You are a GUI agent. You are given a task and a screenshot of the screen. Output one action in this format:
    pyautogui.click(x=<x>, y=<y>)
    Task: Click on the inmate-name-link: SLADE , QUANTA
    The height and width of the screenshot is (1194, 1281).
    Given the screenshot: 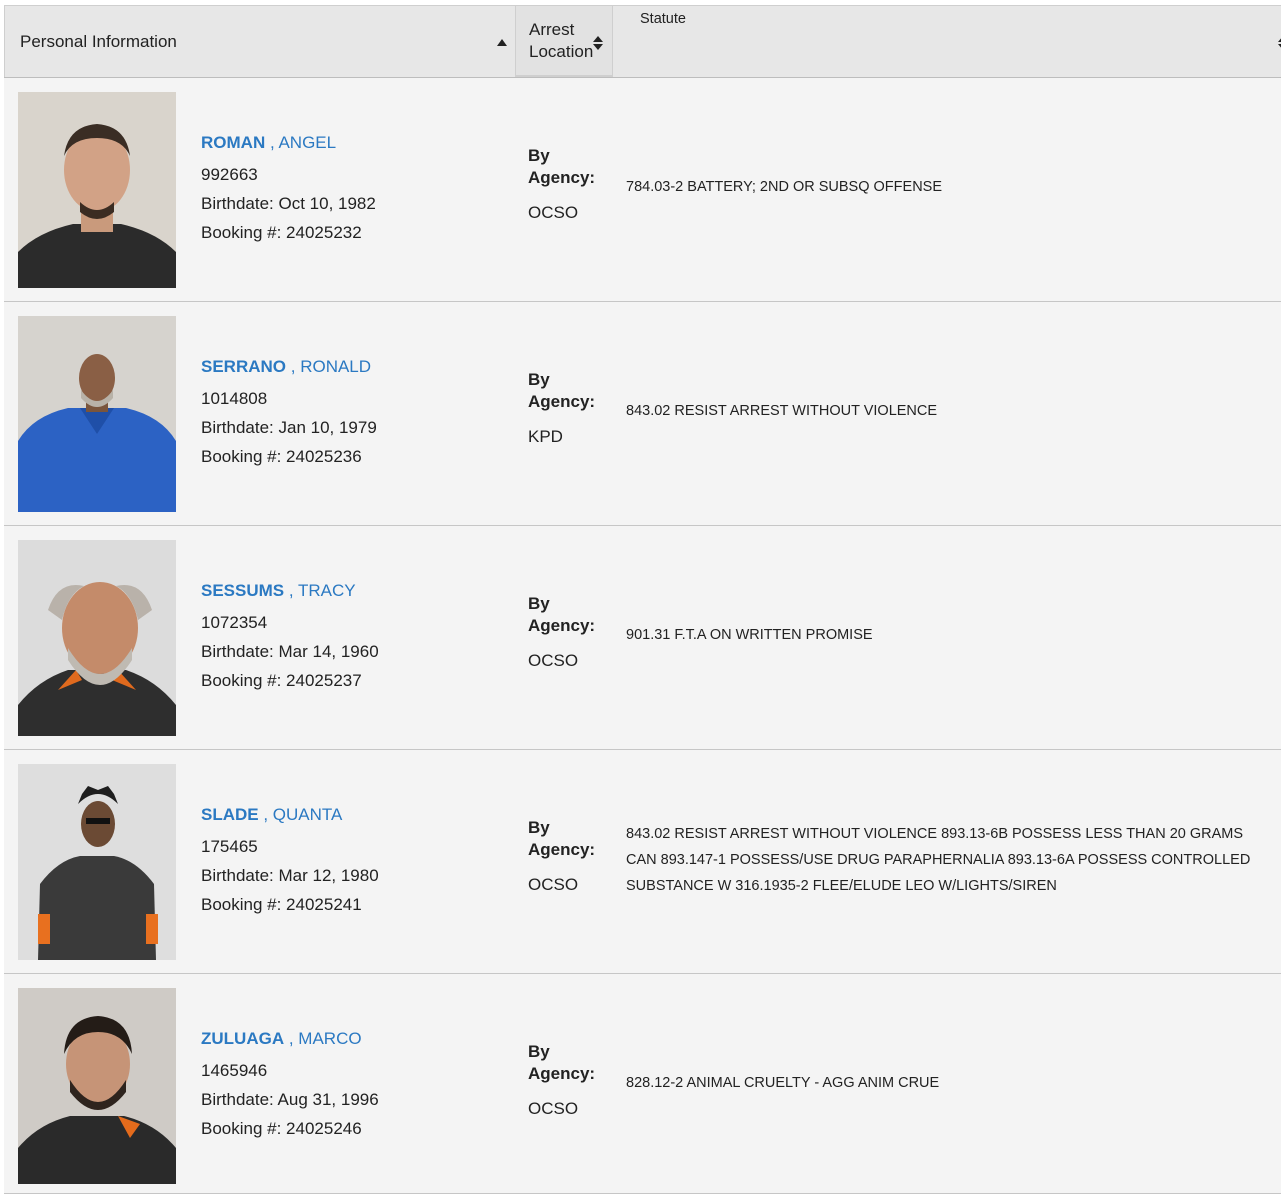 What is the action you would take?
    pyautogui.click(x=290, y=814)
    